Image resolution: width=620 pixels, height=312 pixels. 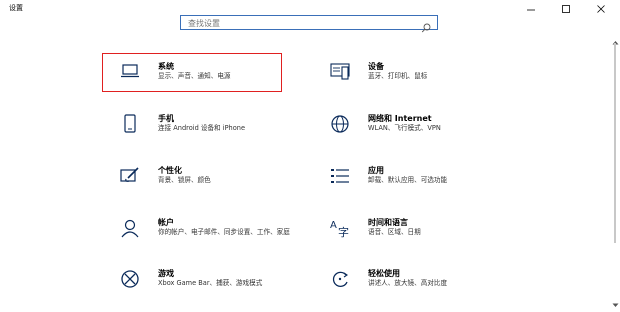 I want to click on close-button, so click(x=601, y=8).